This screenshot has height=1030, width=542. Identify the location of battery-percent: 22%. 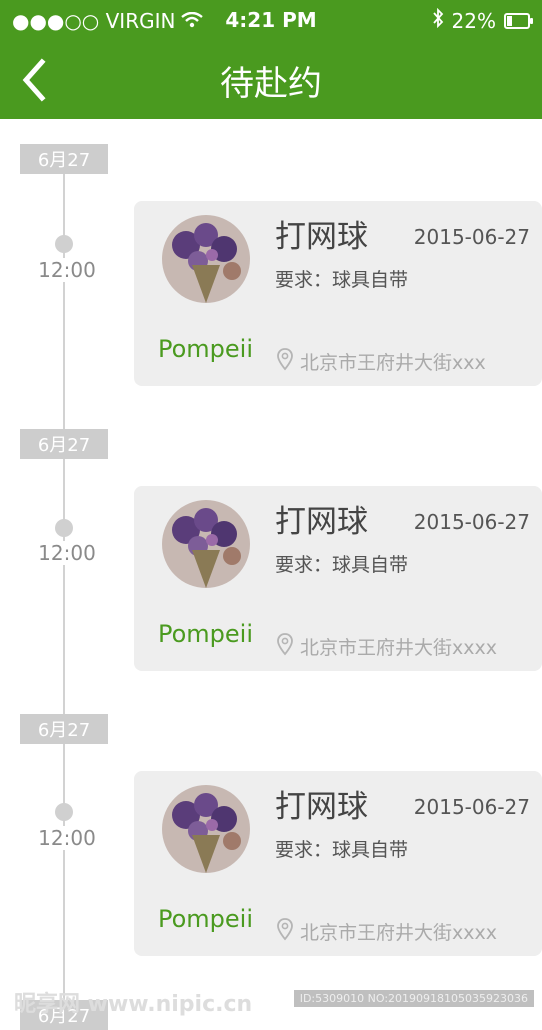
(473, 20).